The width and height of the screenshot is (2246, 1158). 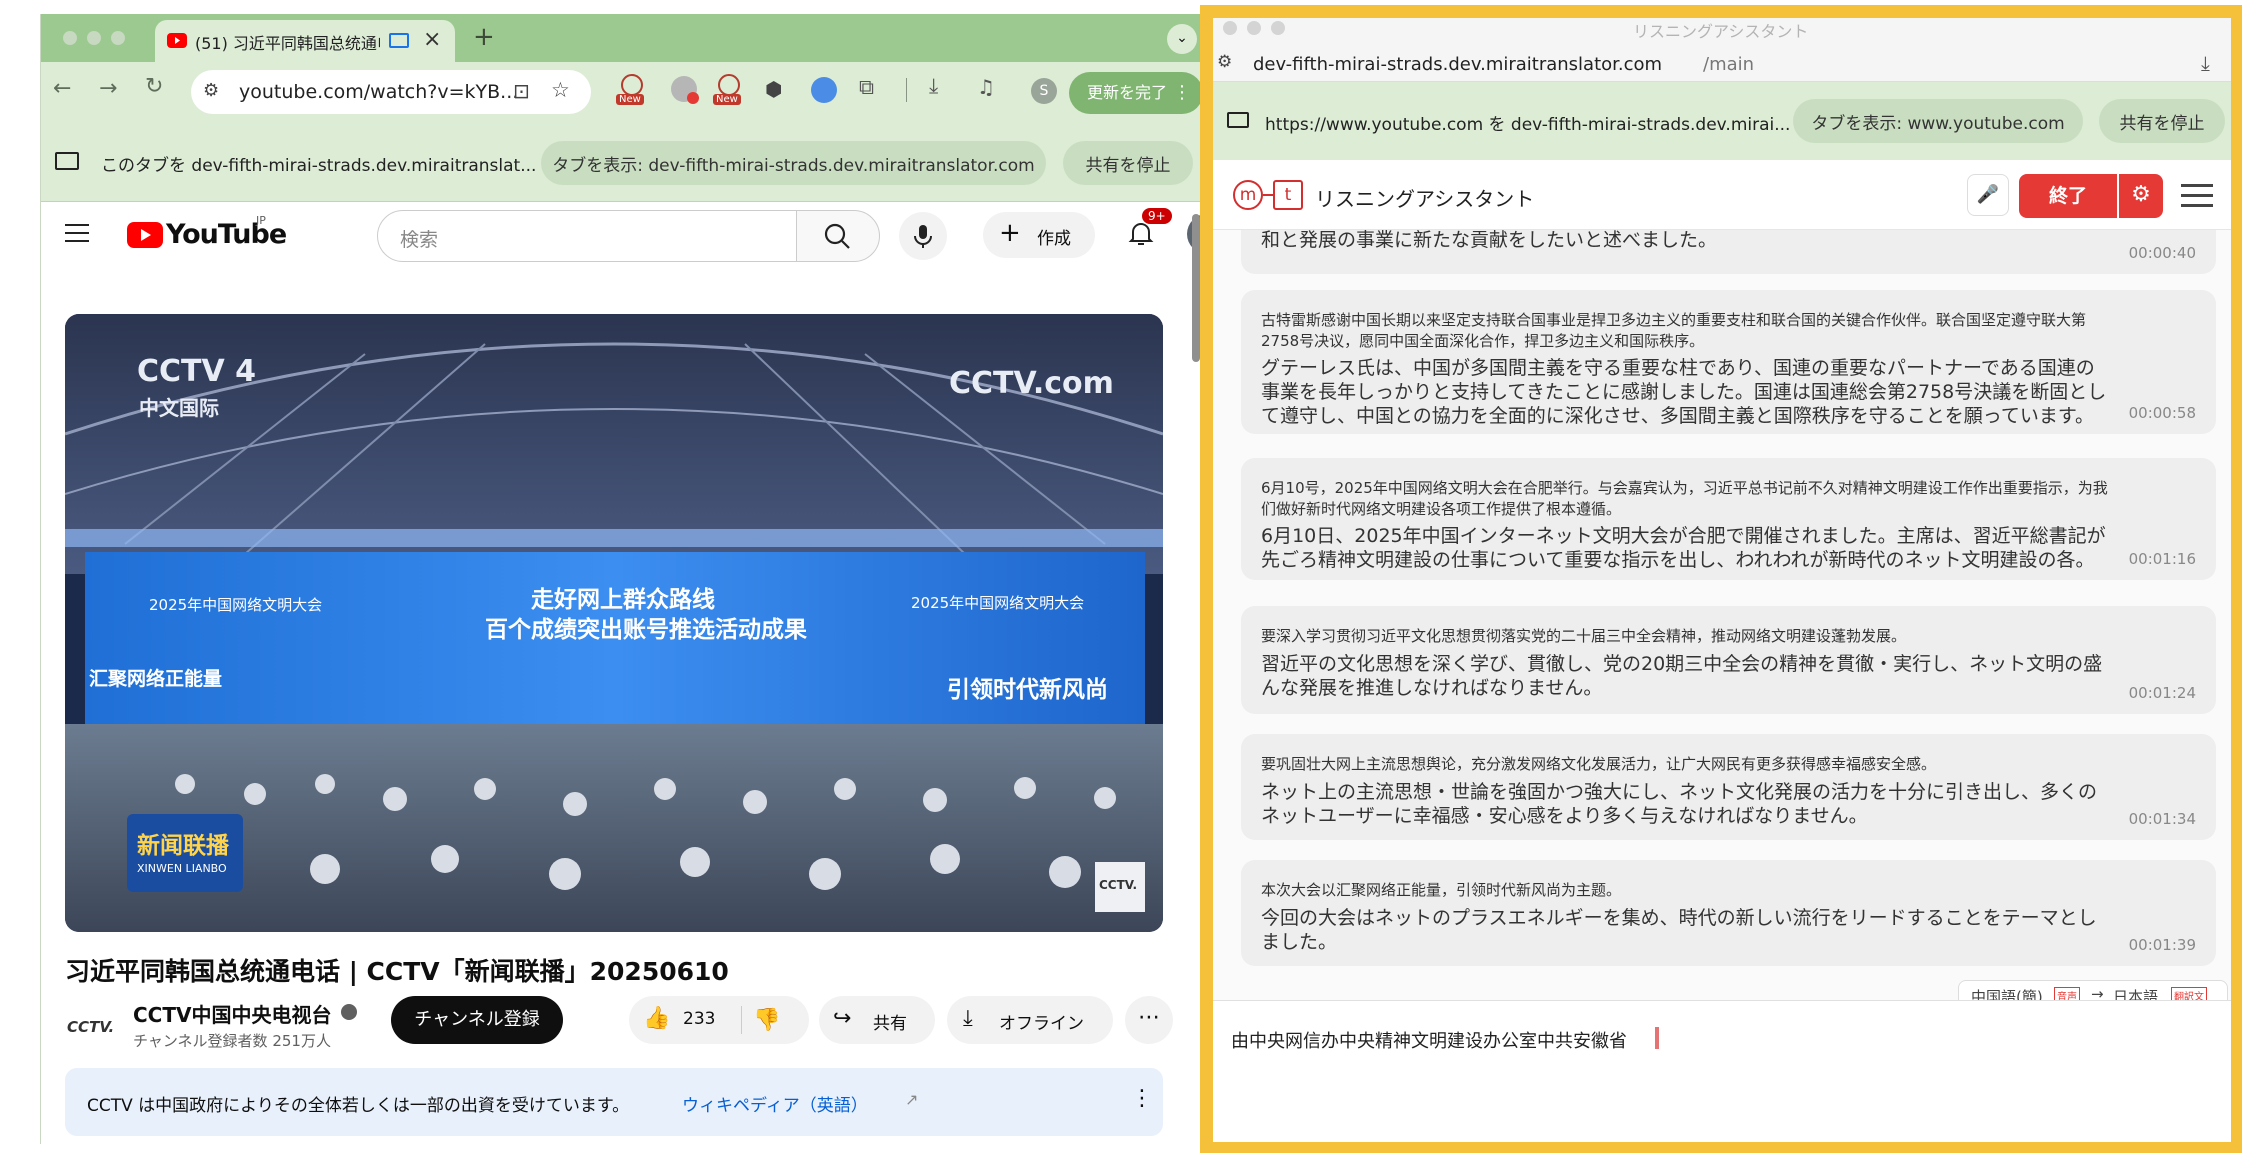 What do you see at coordinates (1729, 64) in the screenshot?
I see `assistant-url-path: /main` at bounding box center [1729, 64].